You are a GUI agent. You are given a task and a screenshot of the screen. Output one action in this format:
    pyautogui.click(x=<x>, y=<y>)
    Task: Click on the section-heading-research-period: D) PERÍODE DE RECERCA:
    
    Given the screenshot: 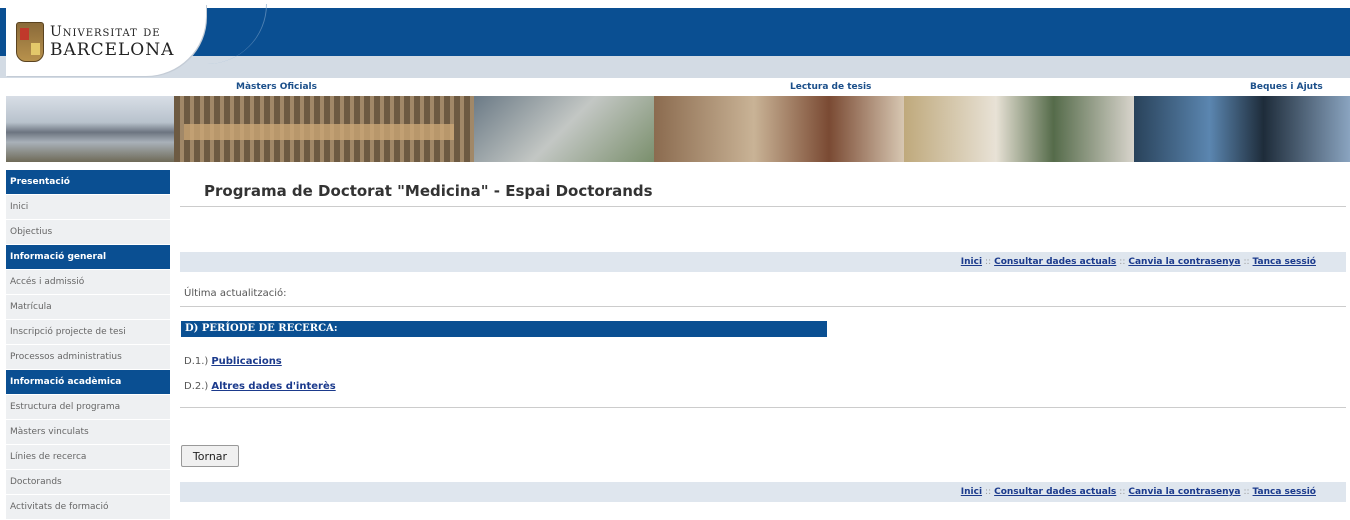 What is the action you would take?
    pyautogui.click(x=504, y=329)
    